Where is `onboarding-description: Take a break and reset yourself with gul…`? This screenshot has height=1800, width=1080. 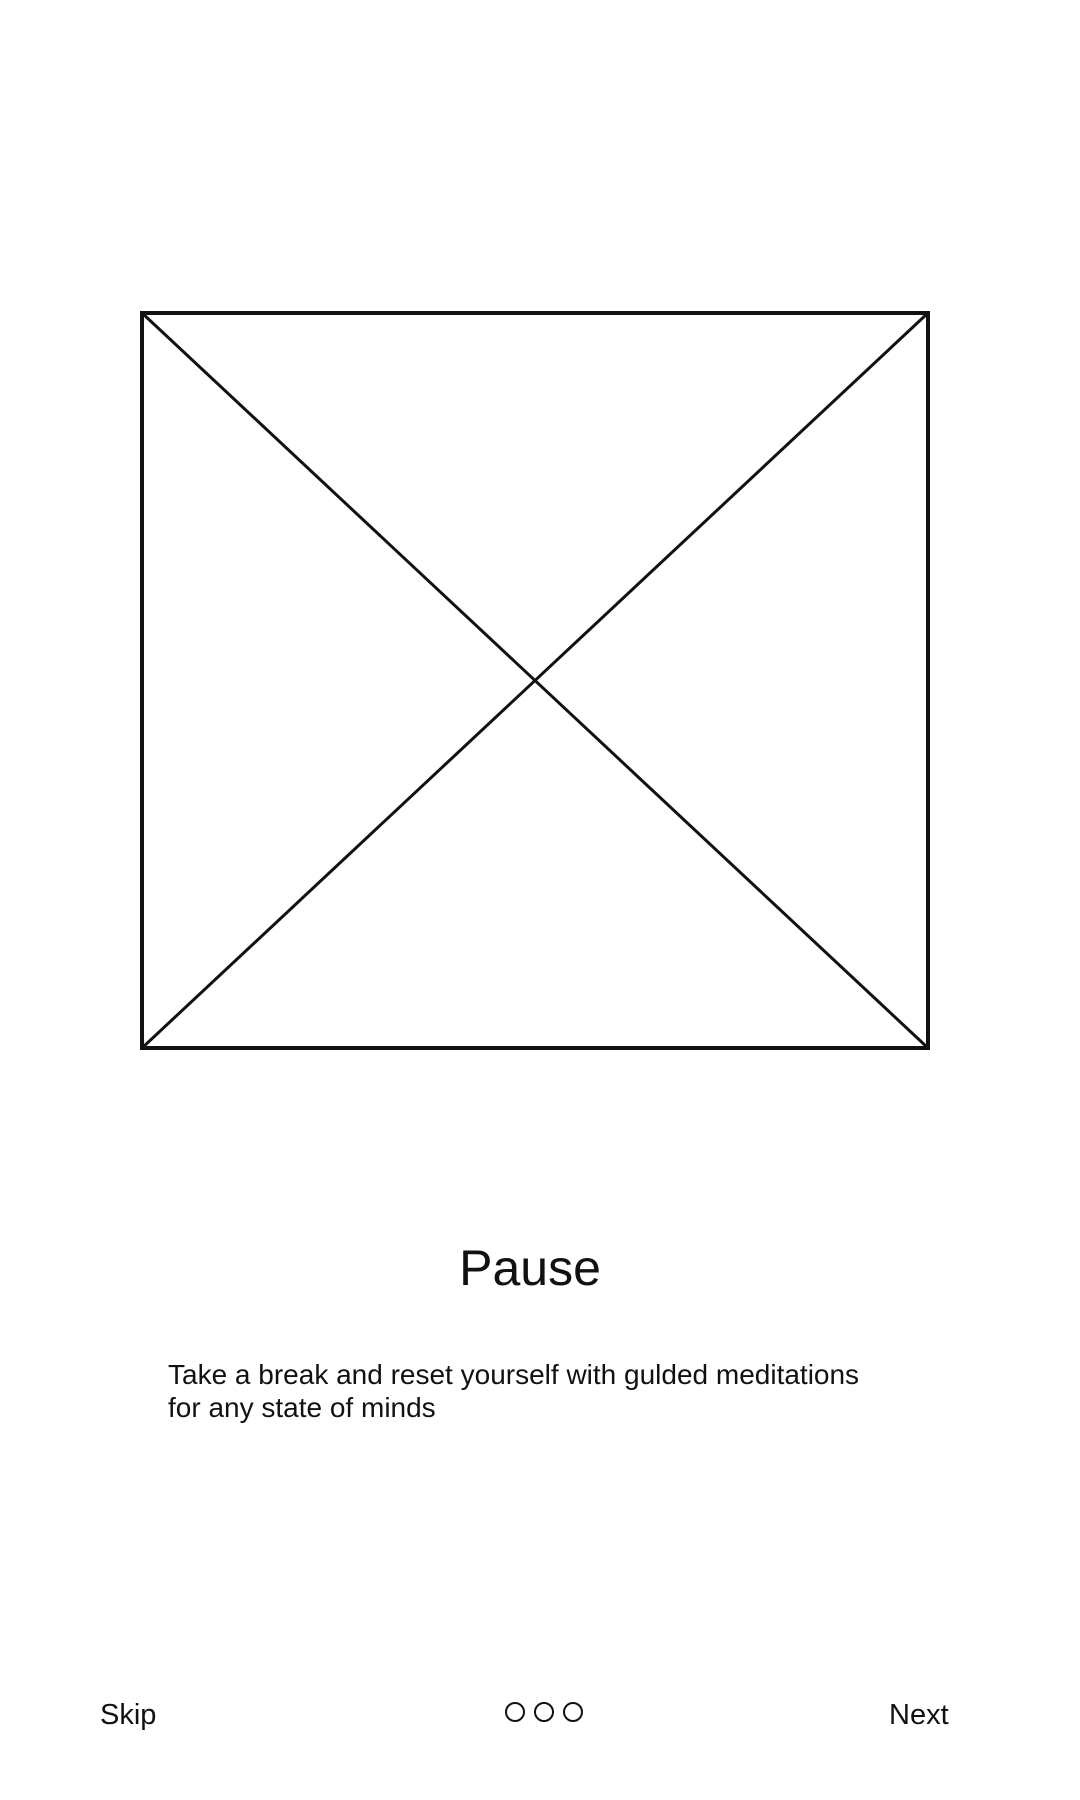 onboarding-description: Take a break and reset yourself with gul… is located at coordinates (568, 1391).